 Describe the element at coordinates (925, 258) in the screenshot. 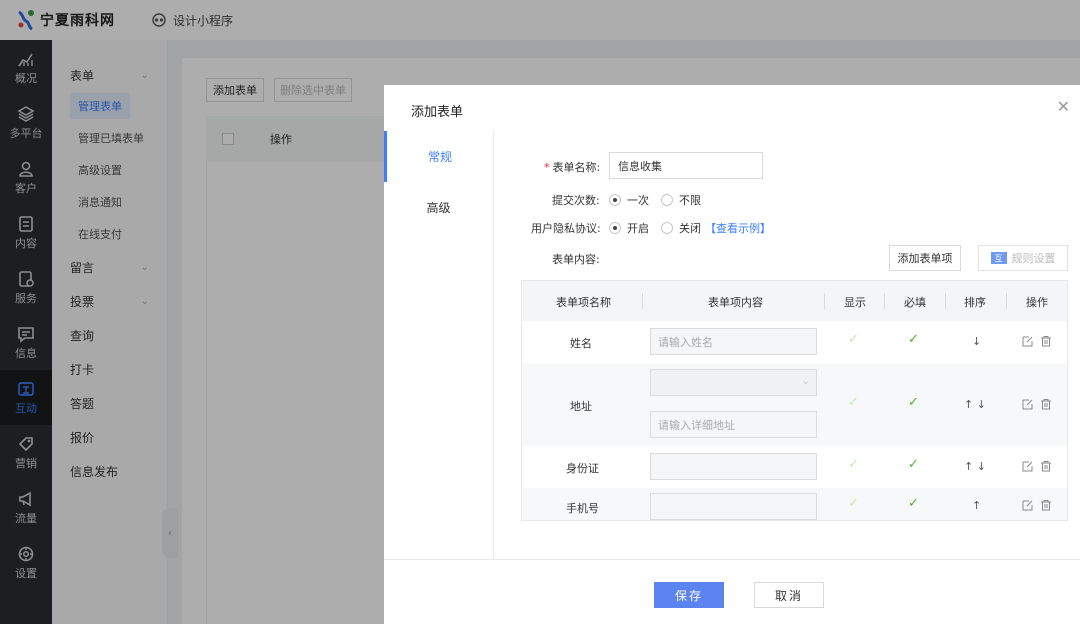

I see `add-form-item-button: 添加表单项` at that location.